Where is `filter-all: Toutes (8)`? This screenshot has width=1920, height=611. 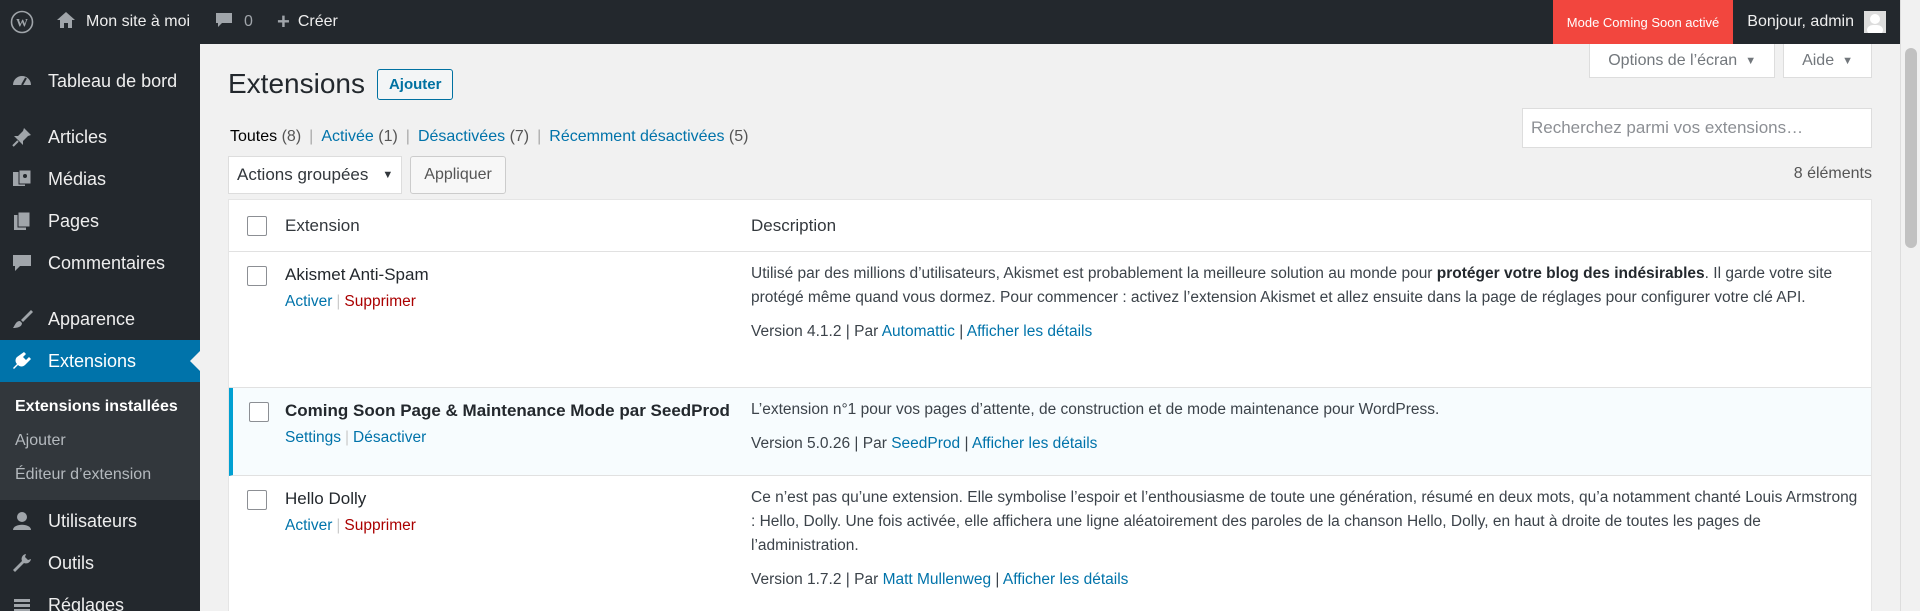 filter-all: Toutes (8) is located at coordinates (265, 137).